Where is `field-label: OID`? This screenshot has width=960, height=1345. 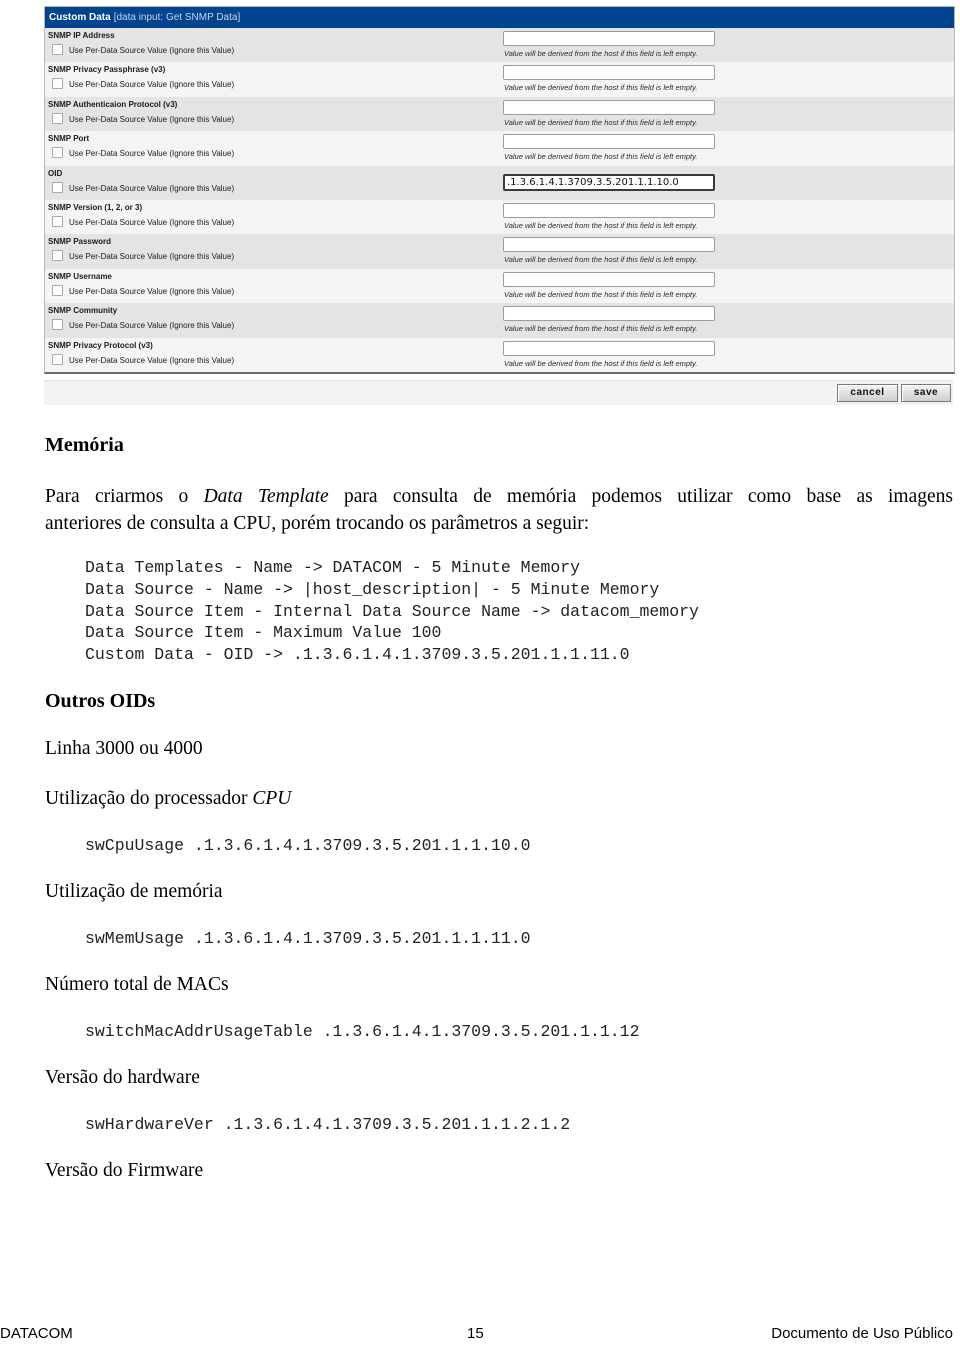
field-label: OID is located at coordinates (55, 173).